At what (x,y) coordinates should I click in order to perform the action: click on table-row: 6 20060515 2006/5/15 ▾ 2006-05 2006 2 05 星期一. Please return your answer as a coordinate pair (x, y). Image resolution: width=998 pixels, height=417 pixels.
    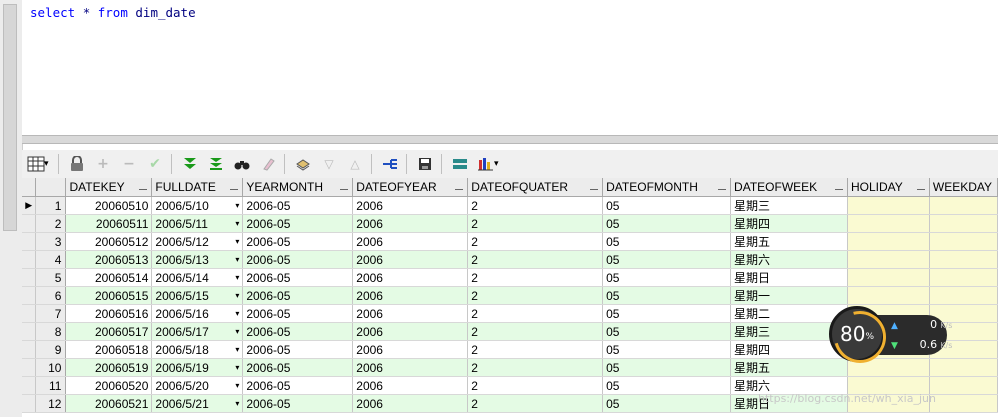
    Looking at the image, I should click on (510, 295).